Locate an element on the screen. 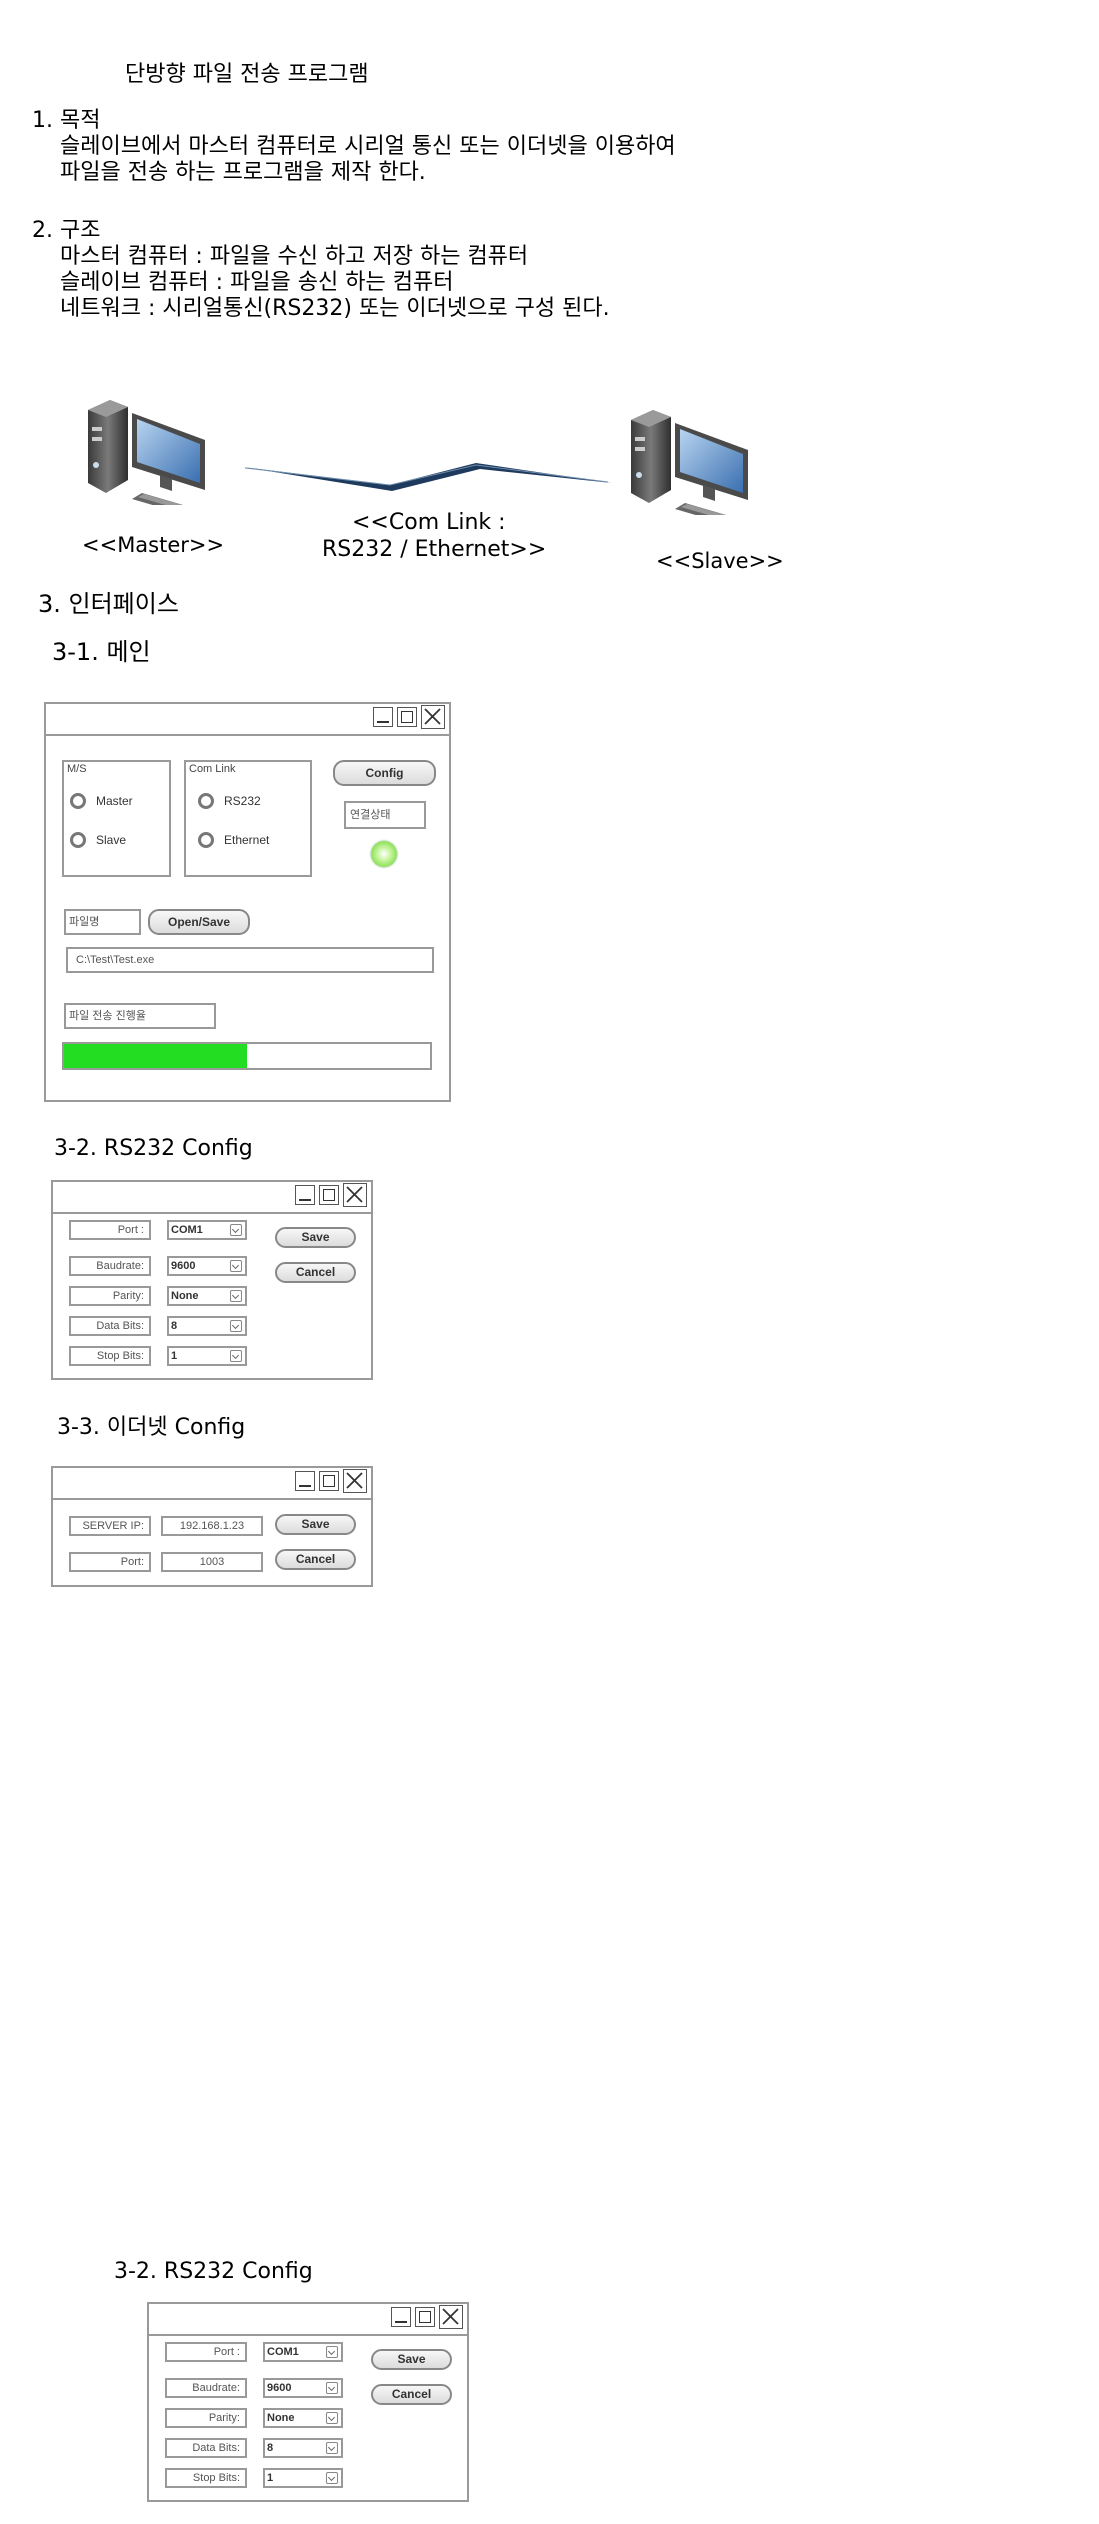  connection-status-light is located at coordinates (384, 854).